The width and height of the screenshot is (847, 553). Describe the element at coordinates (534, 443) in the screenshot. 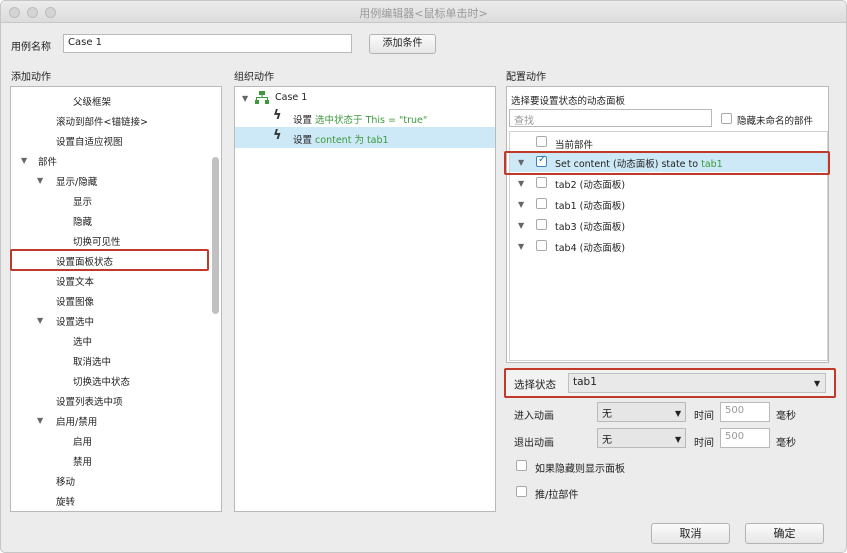

I see `exit-anim-label: 退出动画` at that location.